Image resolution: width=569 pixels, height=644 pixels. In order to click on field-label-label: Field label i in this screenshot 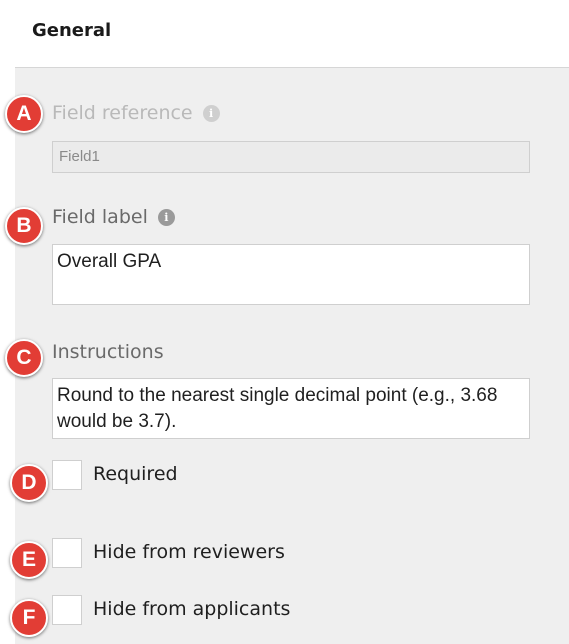, I will do `click(113, 217)`.